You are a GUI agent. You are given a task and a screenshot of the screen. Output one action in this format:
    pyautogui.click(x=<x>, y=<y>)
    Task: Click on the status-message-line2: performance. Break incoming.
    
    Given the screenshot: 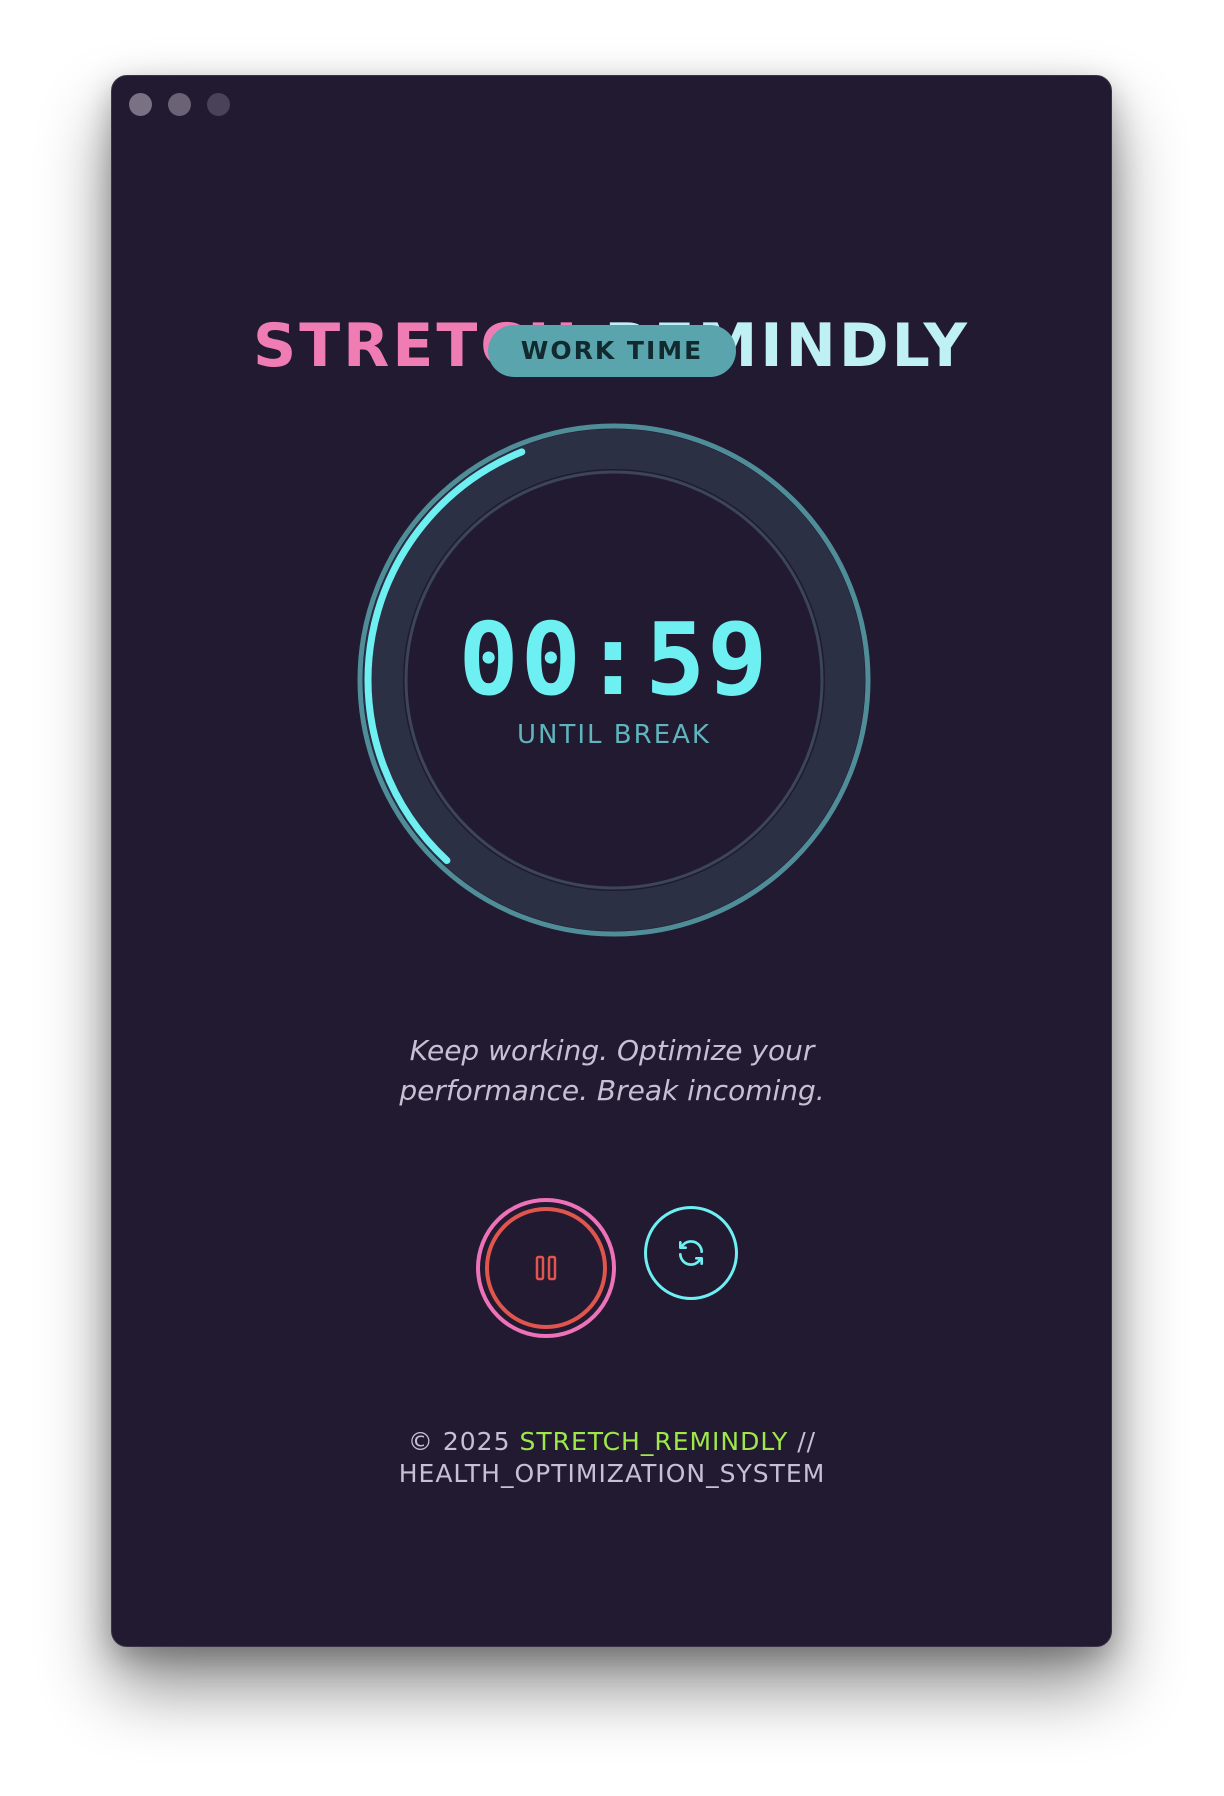 What is the action you would take?
    pyautogui.click(x=612, y=1090)
    